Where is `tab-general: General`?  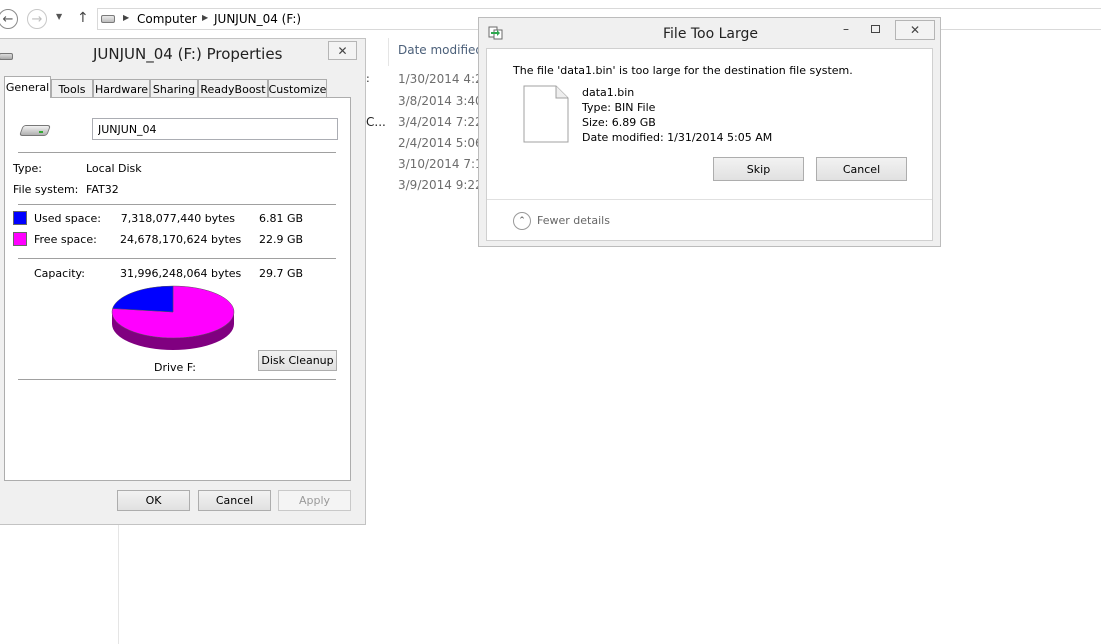
tab-general: General is located at coordinates (27, 87).